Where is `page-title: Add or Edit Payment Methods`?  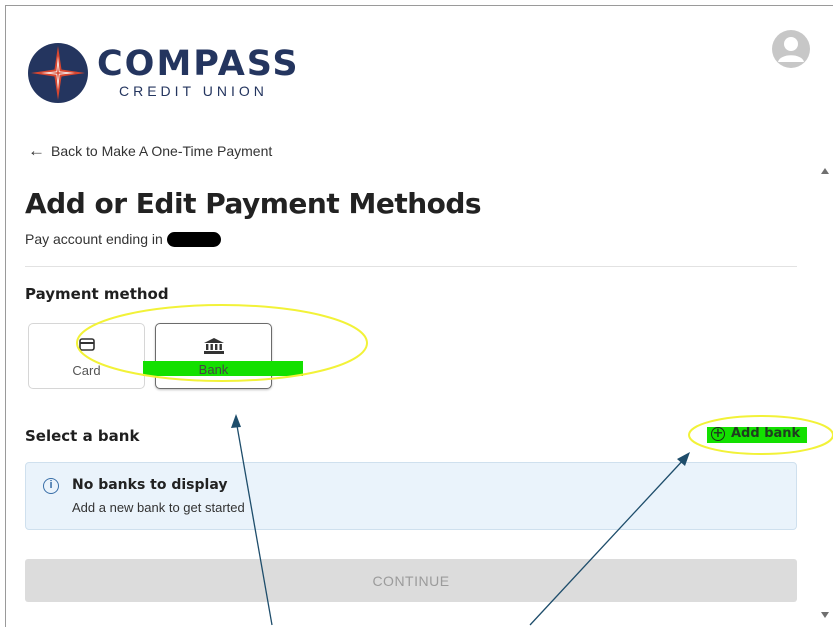 page-title: Add or Edit Payment Methods is located at coordinates (253, 203).